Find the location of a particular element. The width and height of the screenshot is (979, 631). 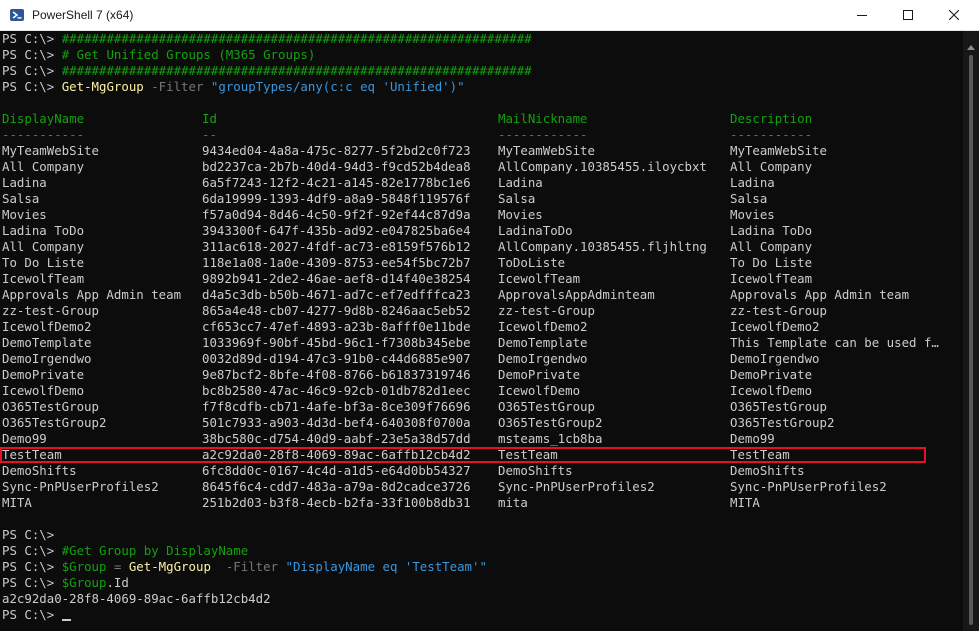

table-cell: bd2237ca-2b7b-40d4-94d3-f9cd52b4dea8 is located at coordinates (336, 166).